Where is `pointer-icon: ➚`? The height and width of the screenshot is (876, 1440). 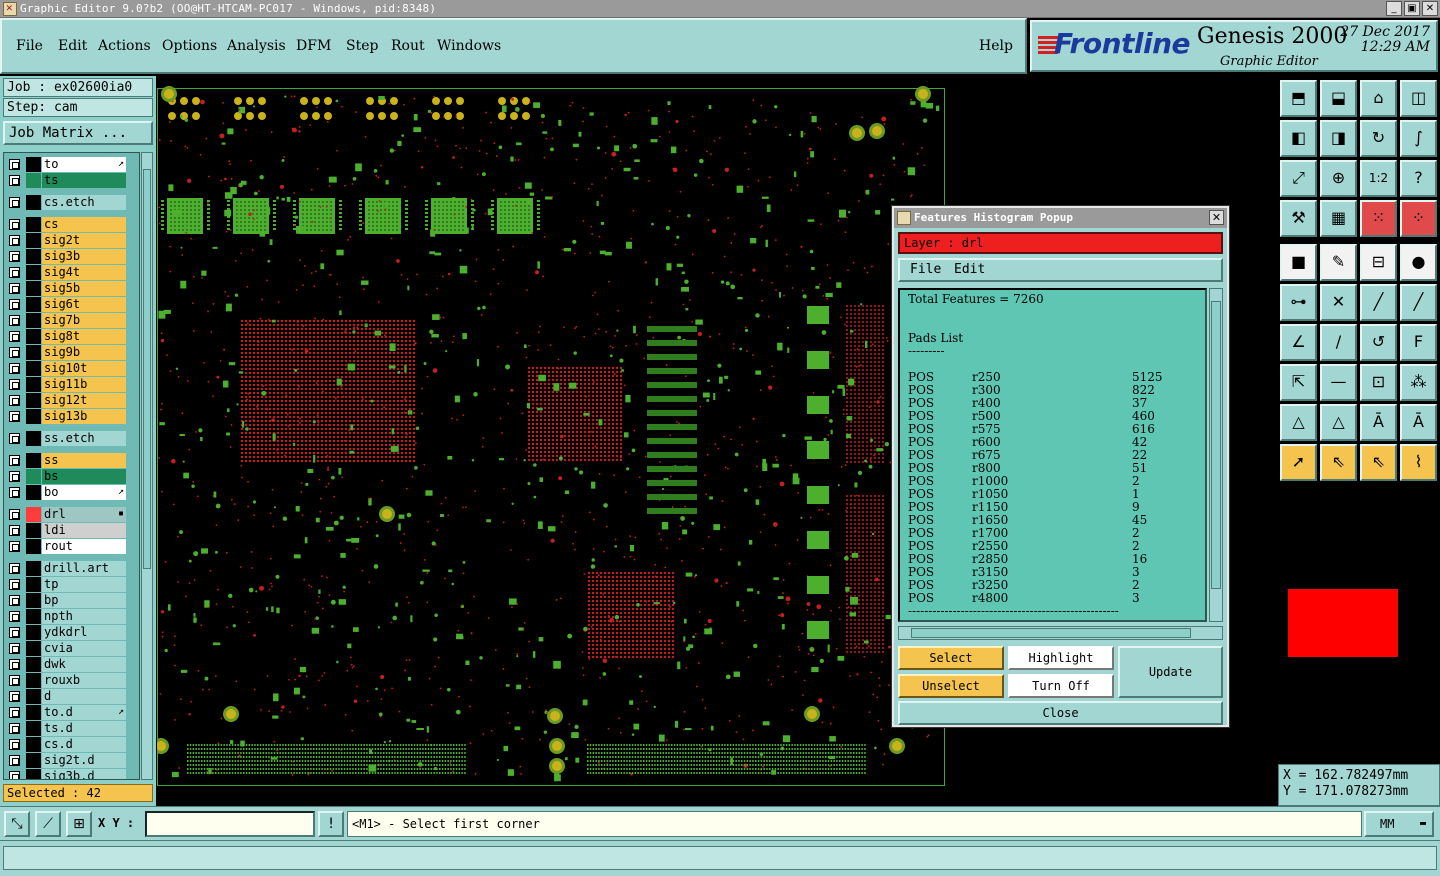
pointer-icon: ➚ is located at coordinates (1298, 462).